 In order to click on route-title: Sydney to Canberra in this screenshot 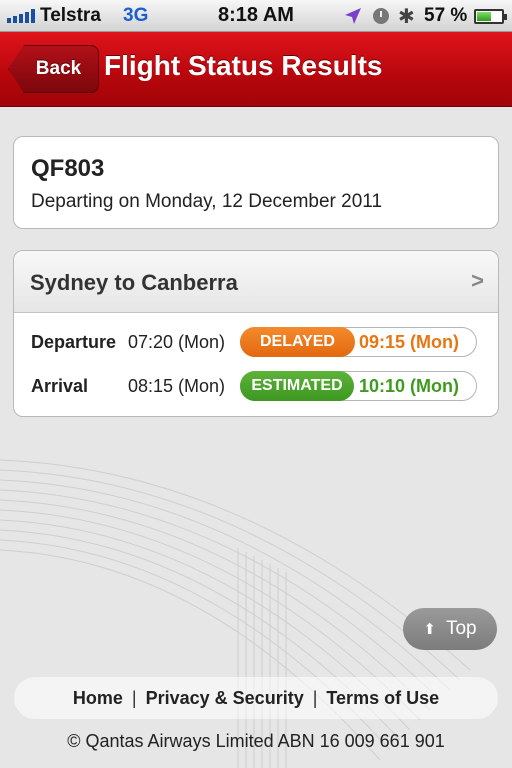, I will do `click(134, 282)`.